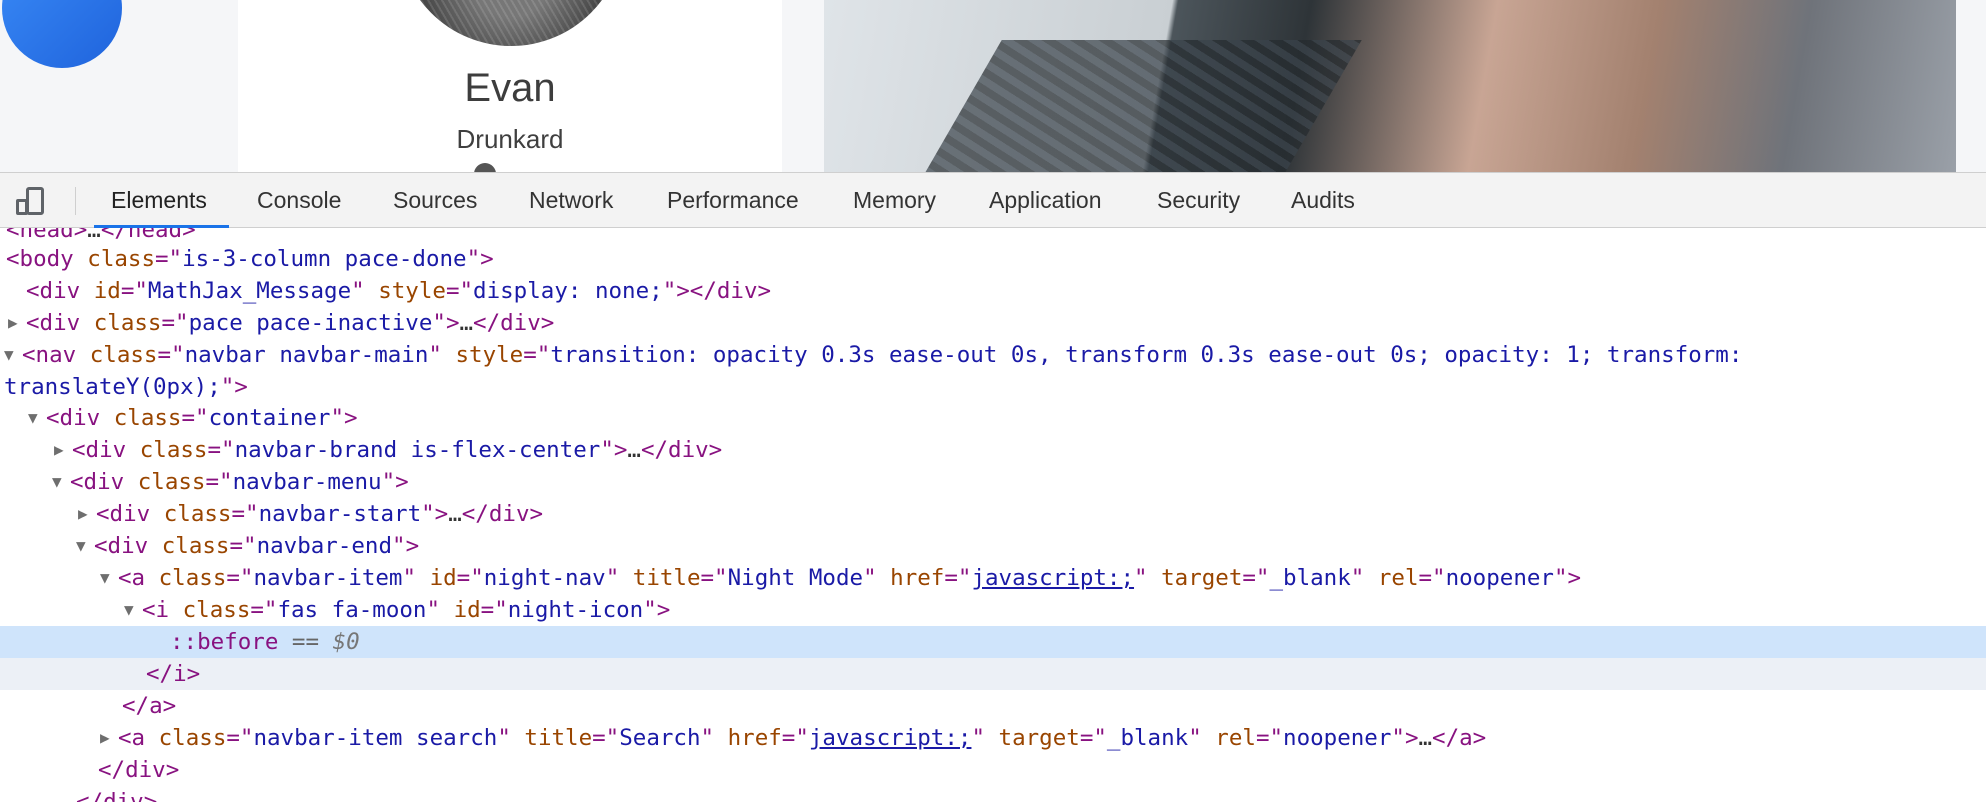 This screenshot has height=802, width=1986. I want to click on dom-node-nav-wrap: translateY(0px);">, so click(126, 387).